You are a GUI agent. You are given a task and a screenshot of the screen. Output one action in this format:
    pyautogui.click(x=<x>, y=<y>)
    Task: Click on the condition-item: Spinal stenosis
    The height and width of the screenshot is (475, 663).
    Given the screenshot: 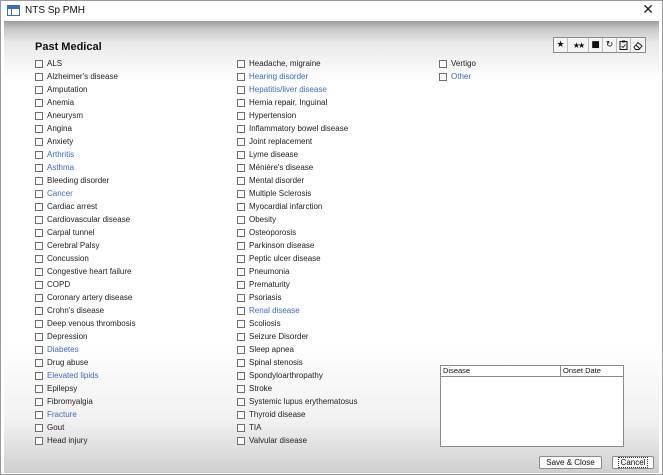 What is the action you would take?
    pyautogui.click(x=297, y=362)
    